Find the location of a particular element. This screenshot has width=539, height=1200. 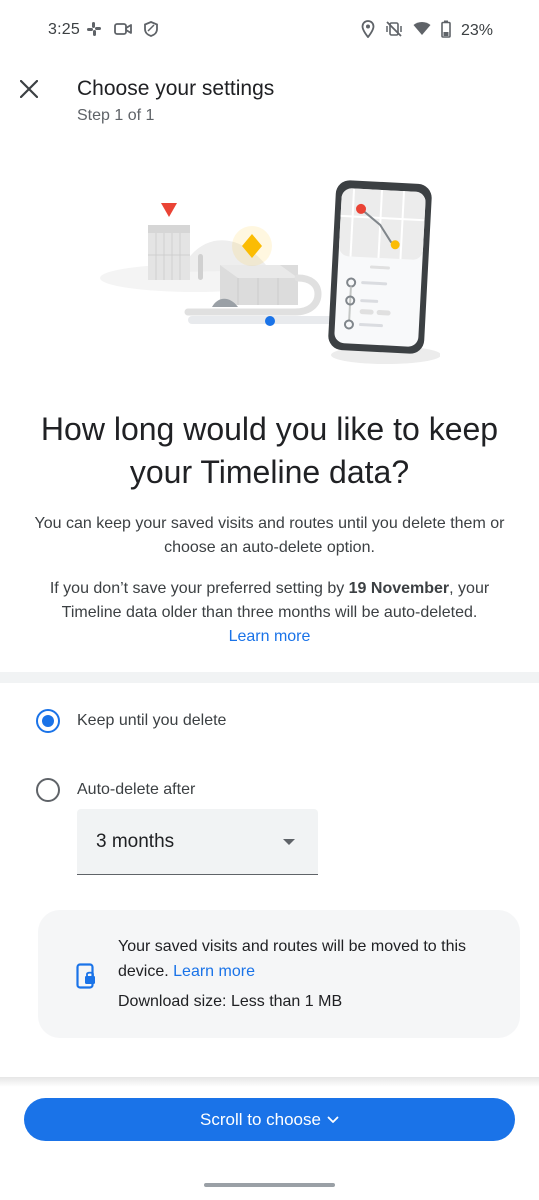

scroll-to-choose-button: Scroll to choose is located at coordinates (269, 1119).